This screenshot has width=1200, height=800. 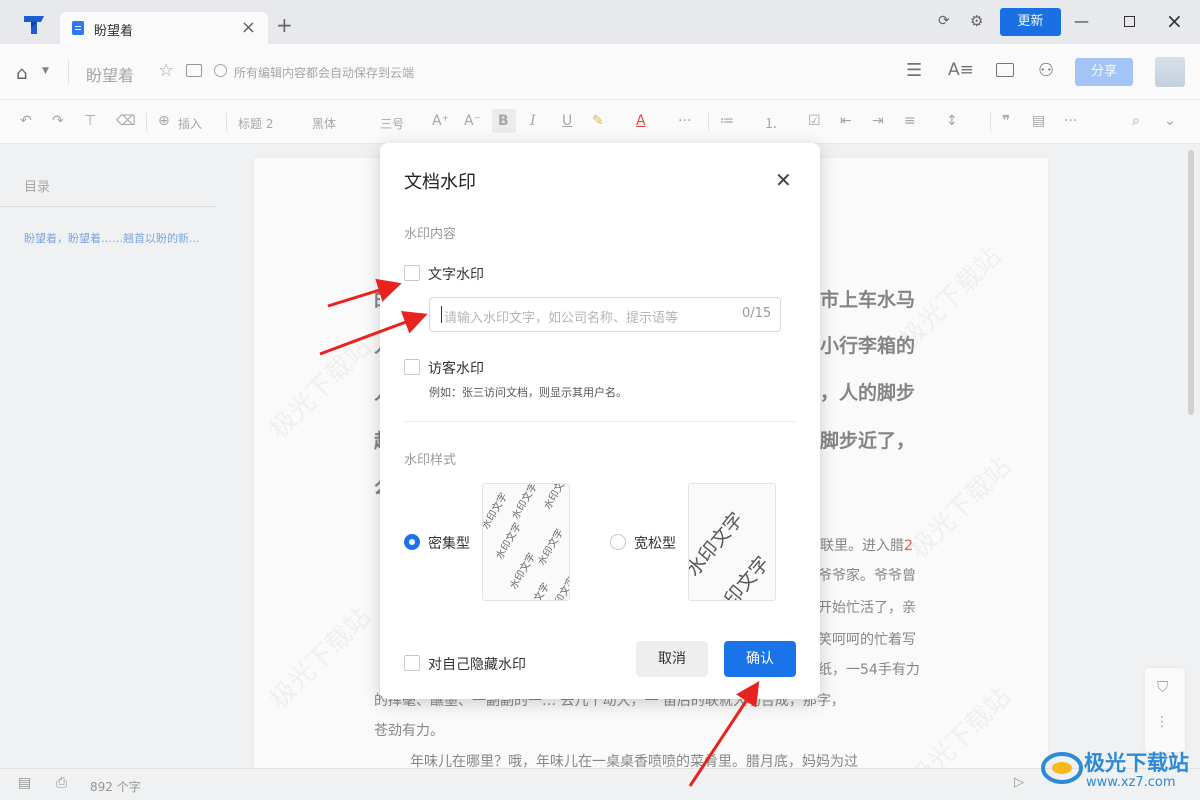 I want to click on arrow-to-text-watermark, so click(x=364, y=293).